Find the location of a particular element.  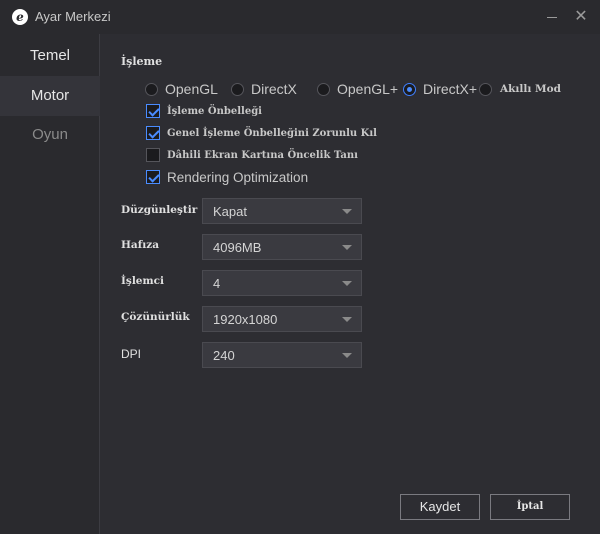

radio-opengl-plus: OpenGL+ is located at coordinates (357, 89).